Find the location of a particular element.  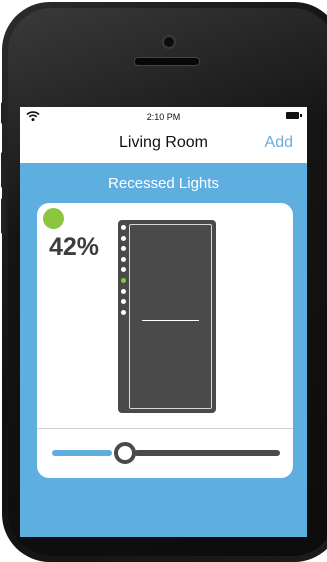

on-status-dot is located at coordinates (53, 218).